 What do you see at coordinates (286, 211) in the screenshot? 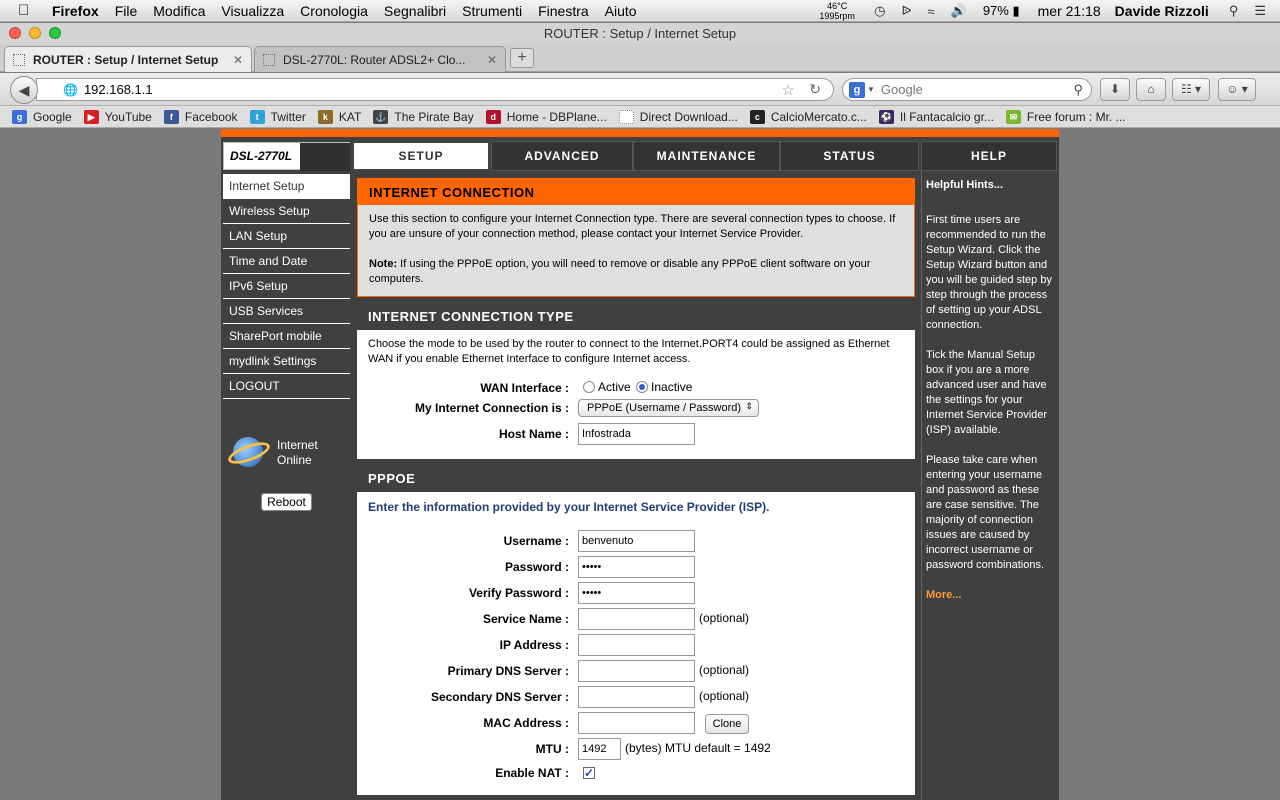
I see `sidebar-item-wireless-setup: Wireless Setup` at bounding box center [286, 211].